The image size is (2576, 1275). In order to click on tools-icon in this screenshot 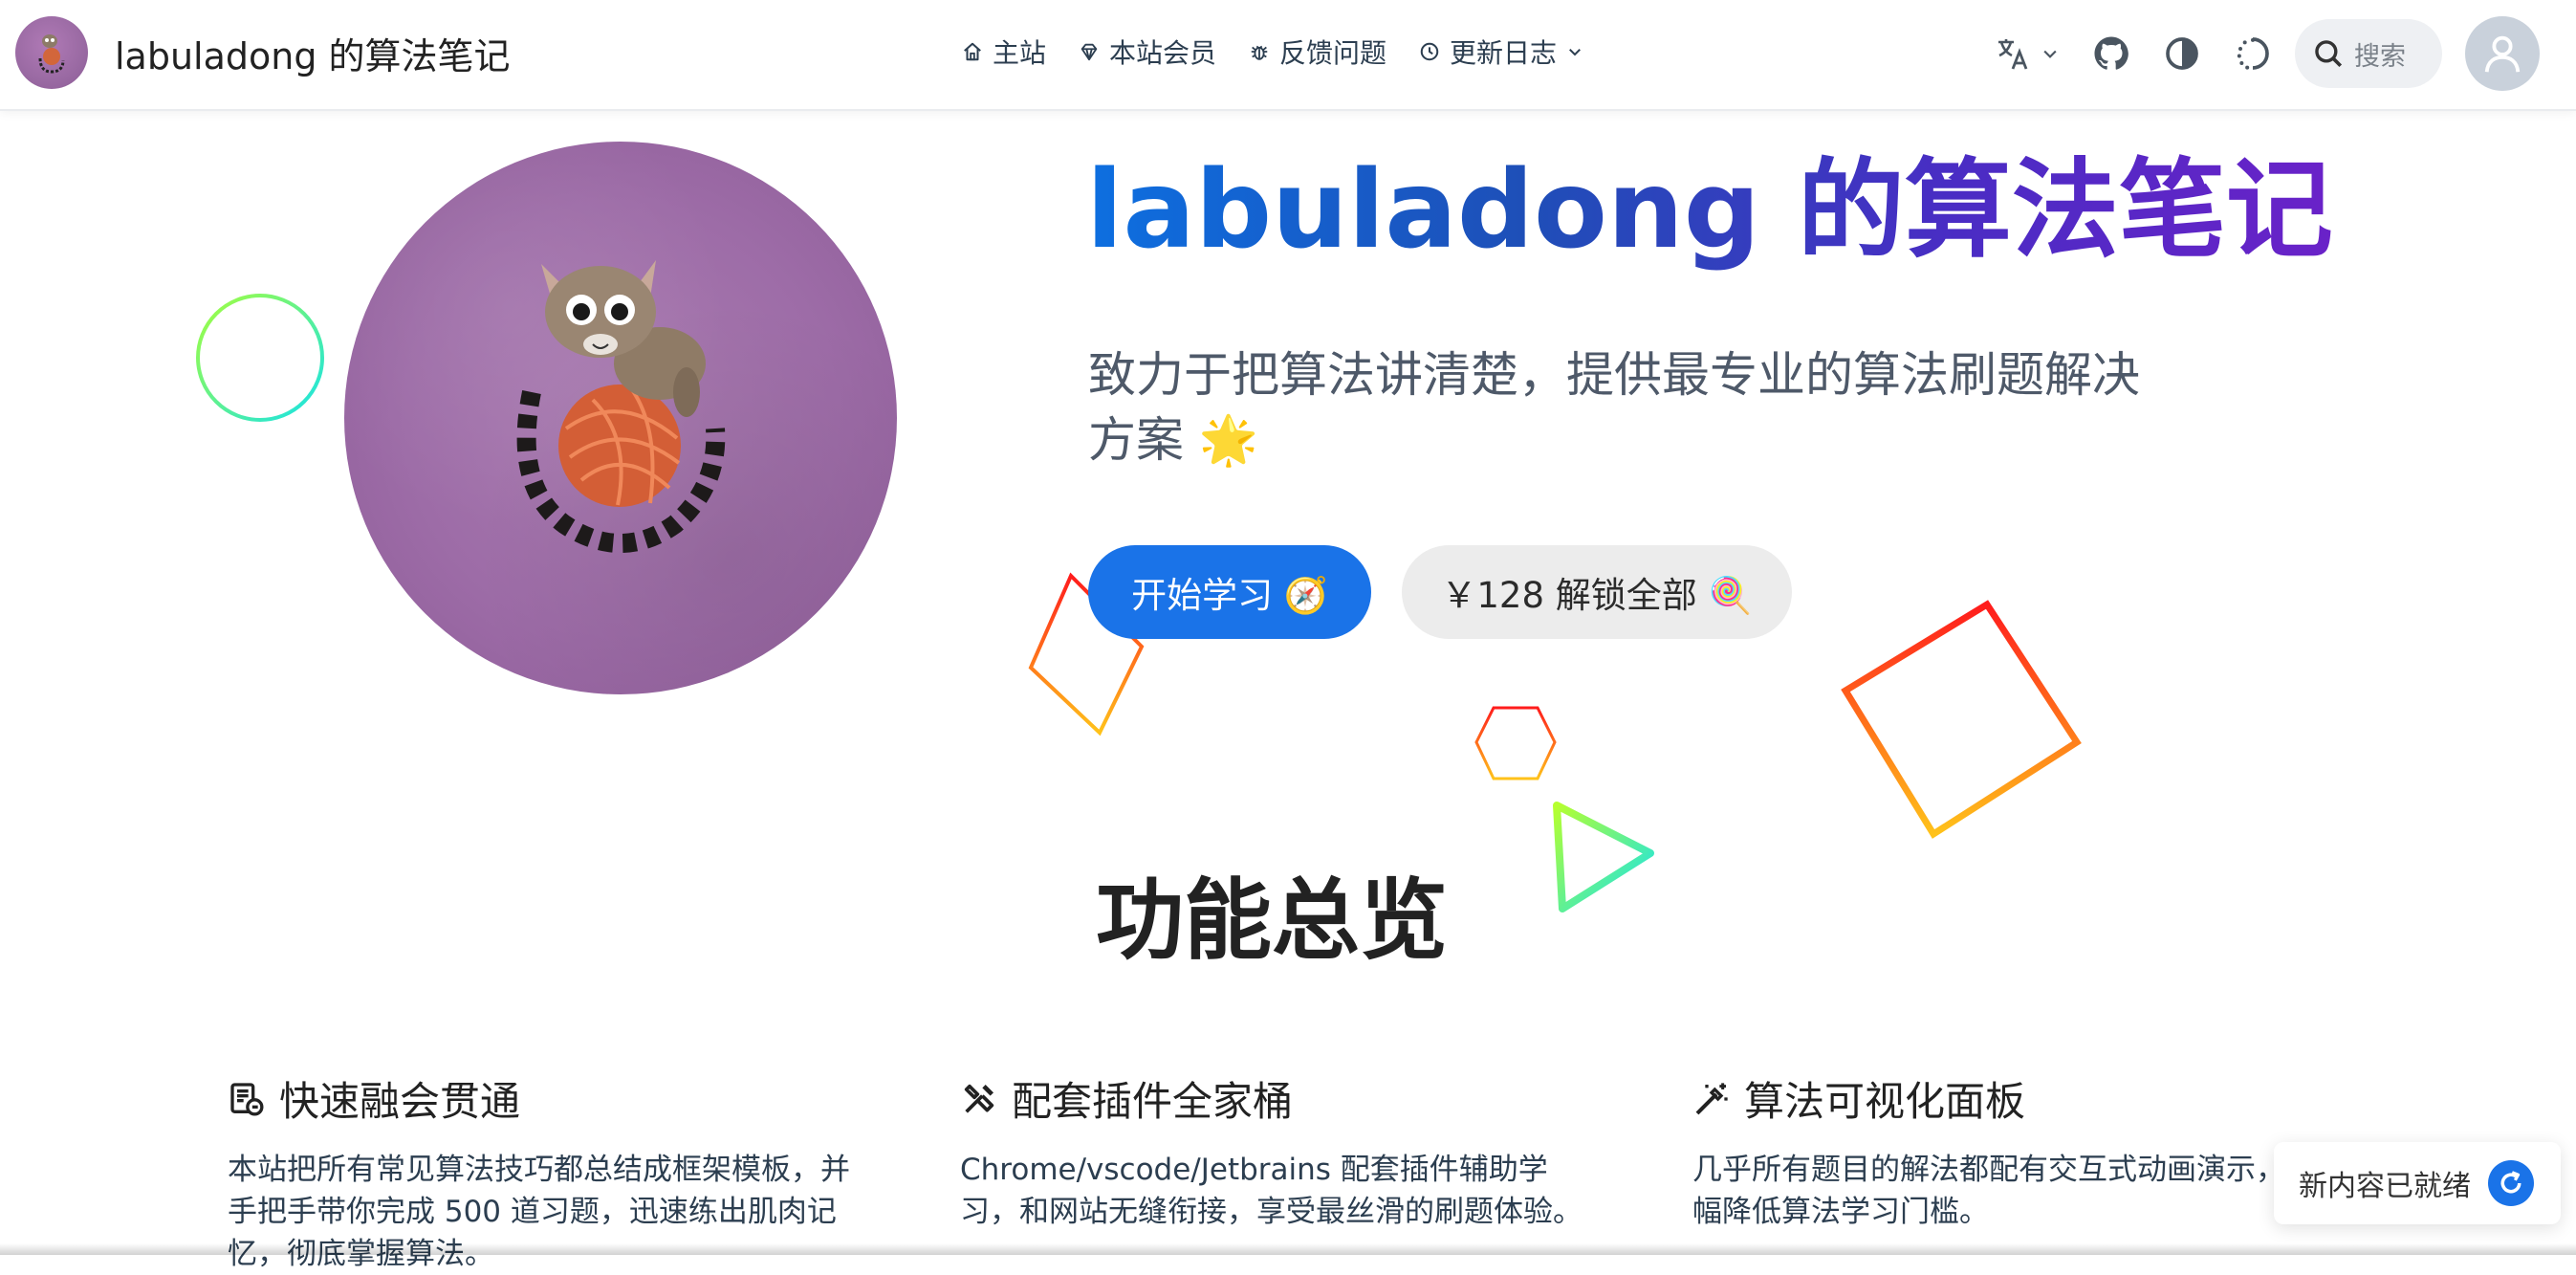, I will do `click(979, 1098)`.